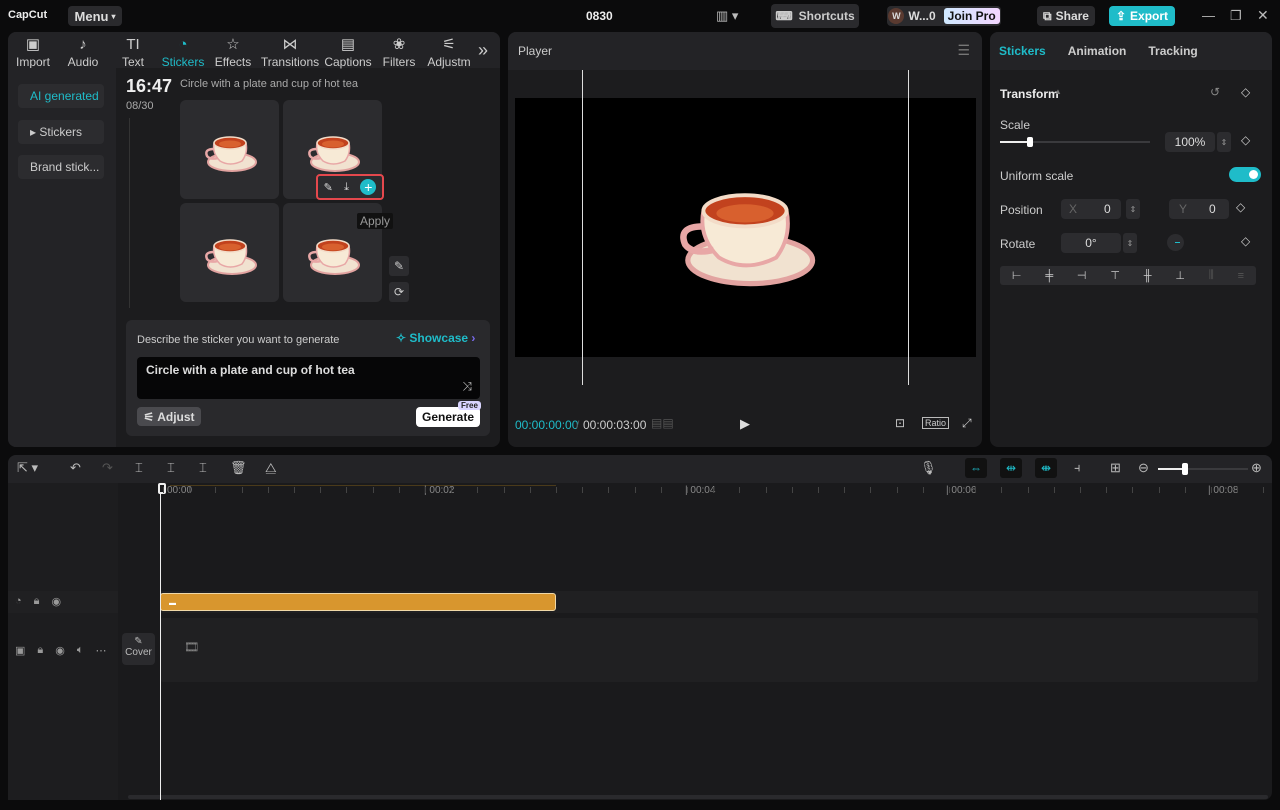 Image resolution: width=1280 pixels, height=810 pixels. I want to click on scale-stepper: ⇕, so click(1224, 142).